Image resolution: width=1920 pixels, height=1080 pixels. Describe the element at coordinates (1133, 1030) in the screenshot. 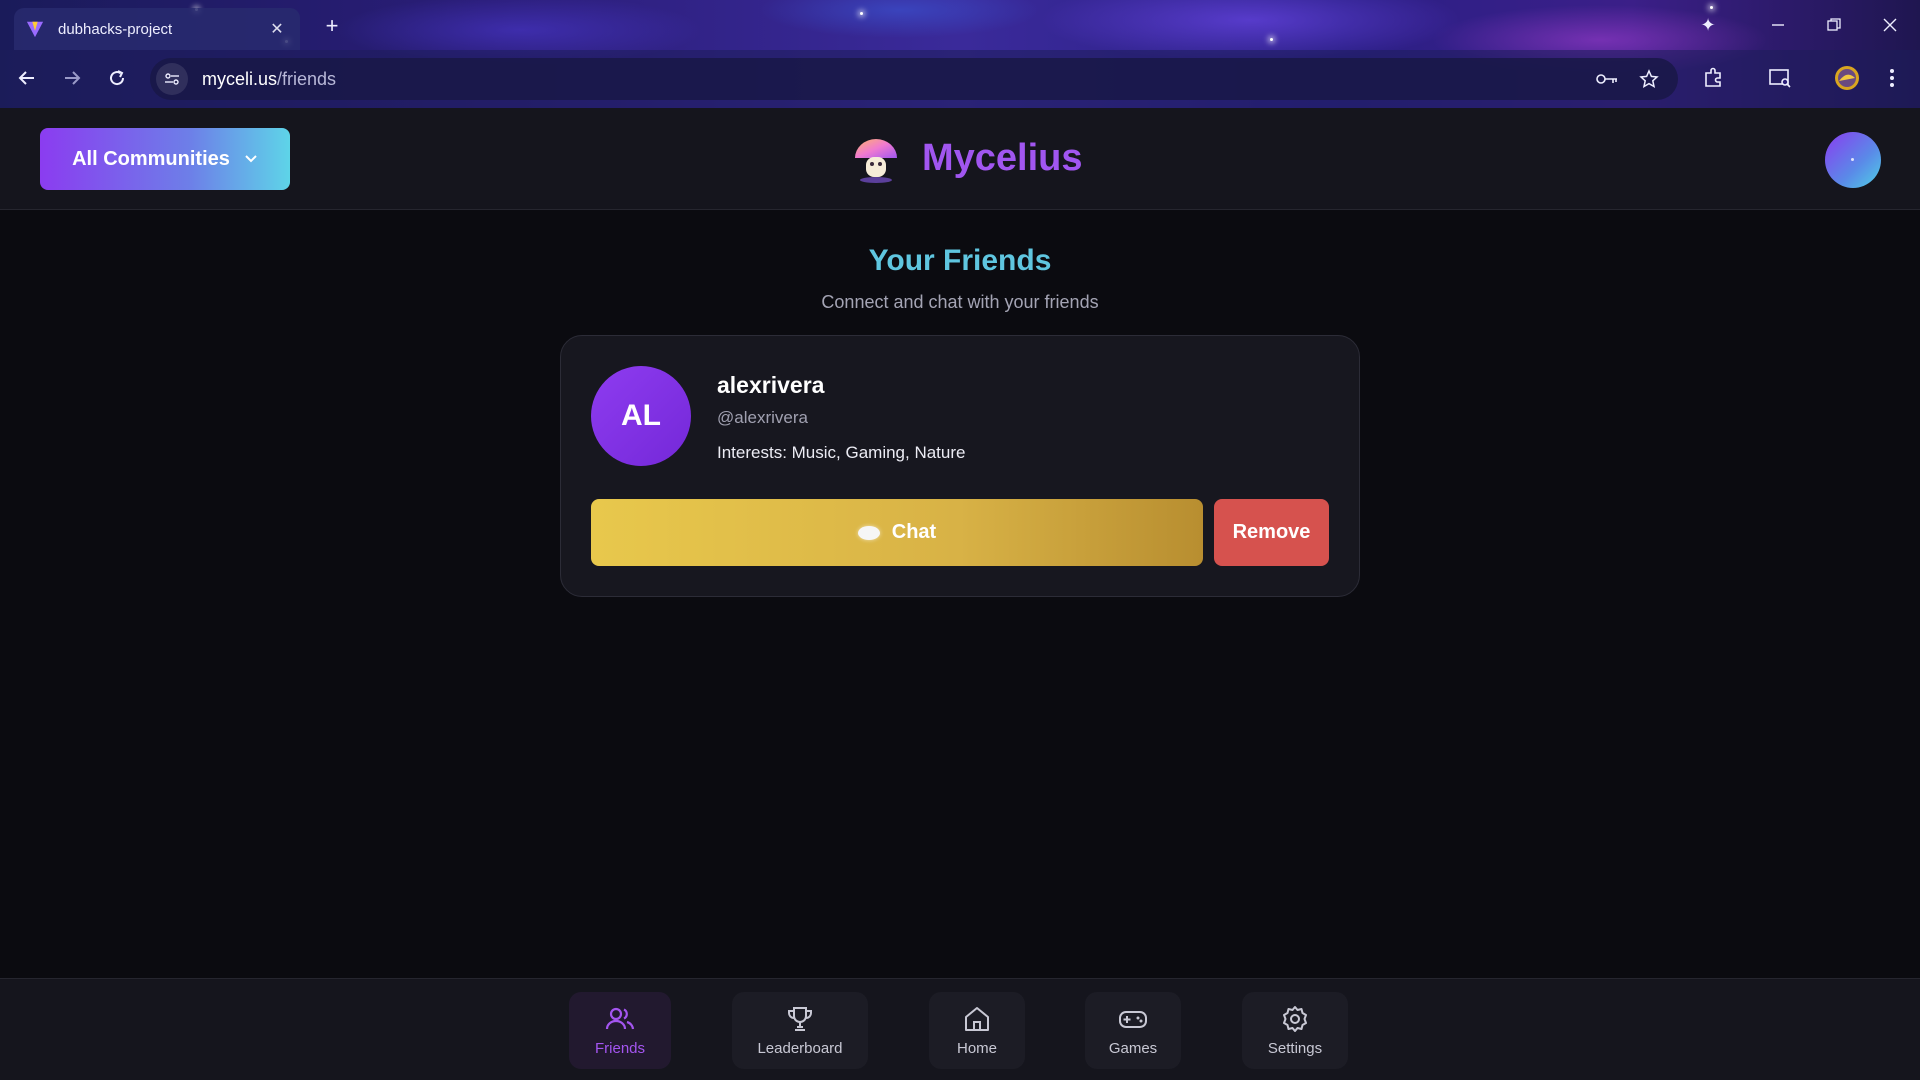

I see `nav-item-games: Games` at that location.